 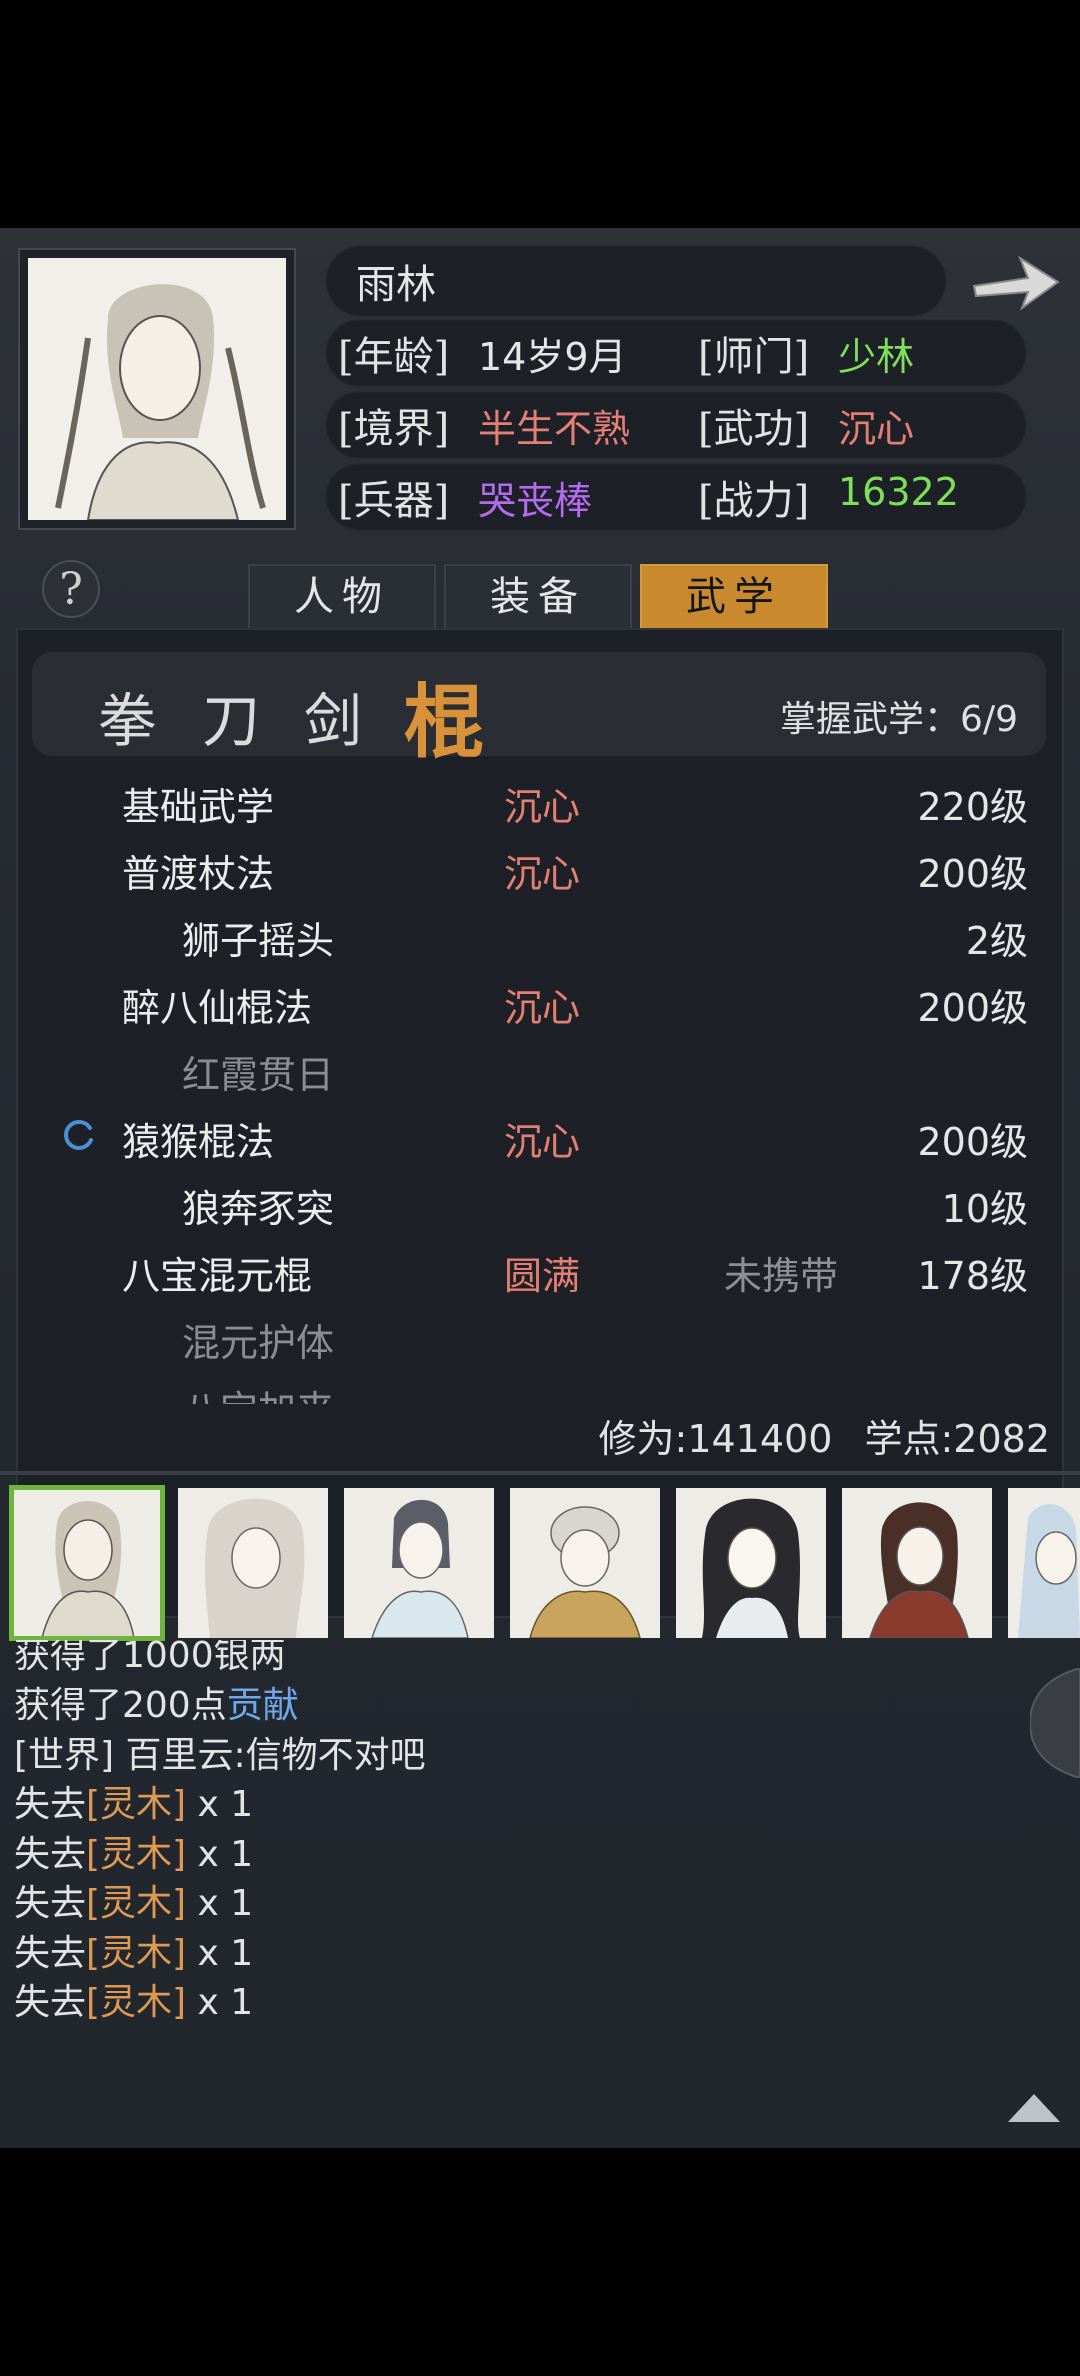 I want to click on skill-row: 醉八仙棍法 沉心 200级, so click(x=539, y=998).